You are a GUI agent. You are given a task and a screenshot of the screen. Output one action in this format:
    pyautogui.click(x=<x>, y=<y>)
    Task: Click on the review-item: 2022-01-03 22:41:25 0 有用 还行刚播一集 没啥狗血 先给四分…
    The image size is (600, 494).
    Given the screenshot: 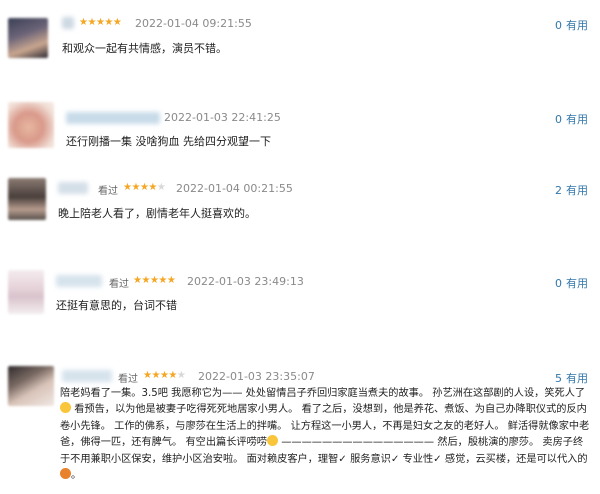 What is the action you would take?
    pyautogui.click(x=300, y=130)
    